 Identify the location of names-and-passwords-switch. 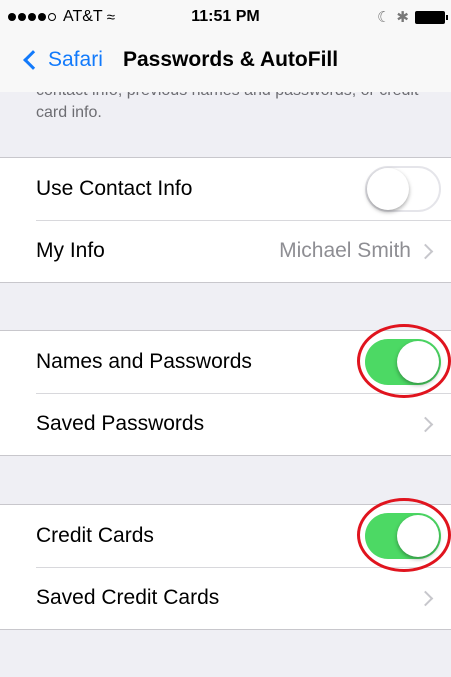
(403, 362).